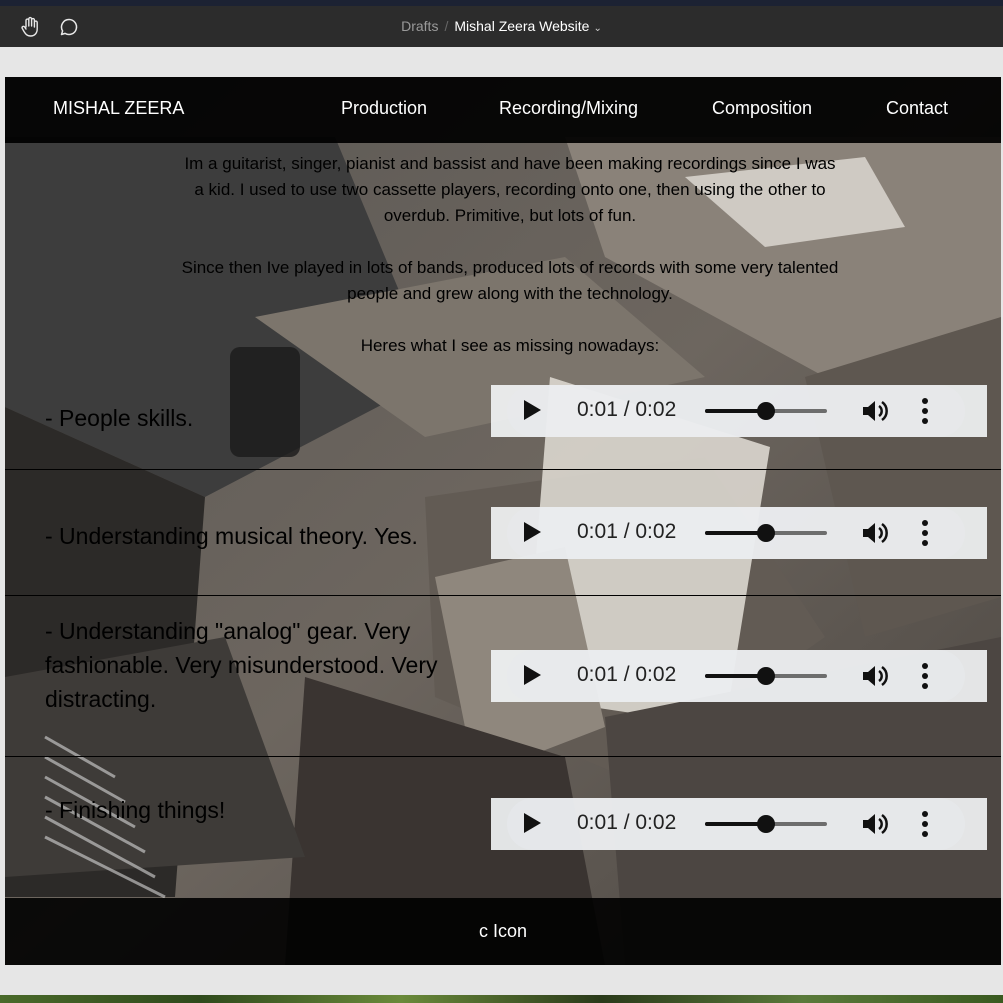  I want to click on site-logo: MISHAL ZEERA, so click(118, 108).